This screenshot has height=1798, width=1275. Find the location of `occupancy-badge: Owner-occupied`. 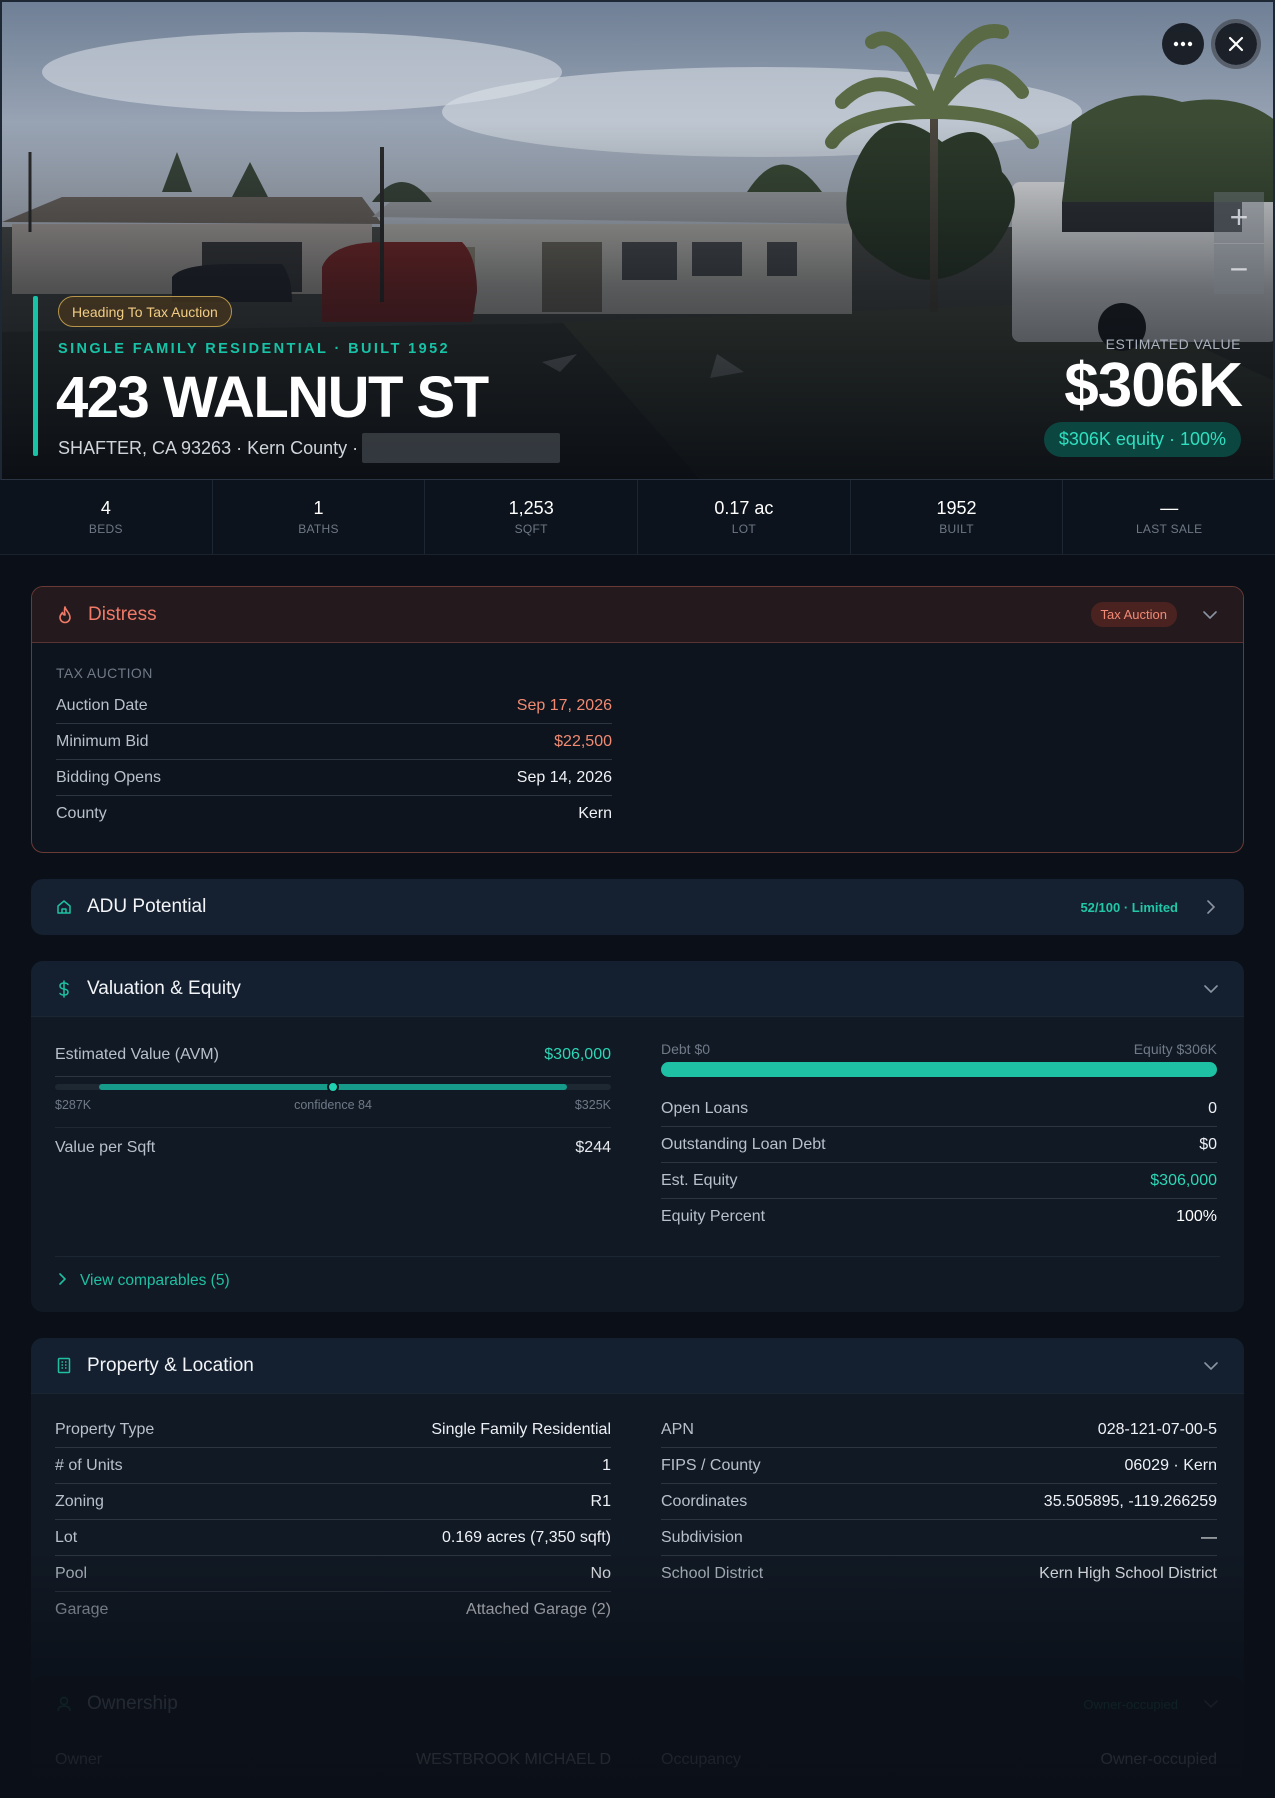

occupancy-badge: Owner-occupied is located at coordinates (1130, 1704).